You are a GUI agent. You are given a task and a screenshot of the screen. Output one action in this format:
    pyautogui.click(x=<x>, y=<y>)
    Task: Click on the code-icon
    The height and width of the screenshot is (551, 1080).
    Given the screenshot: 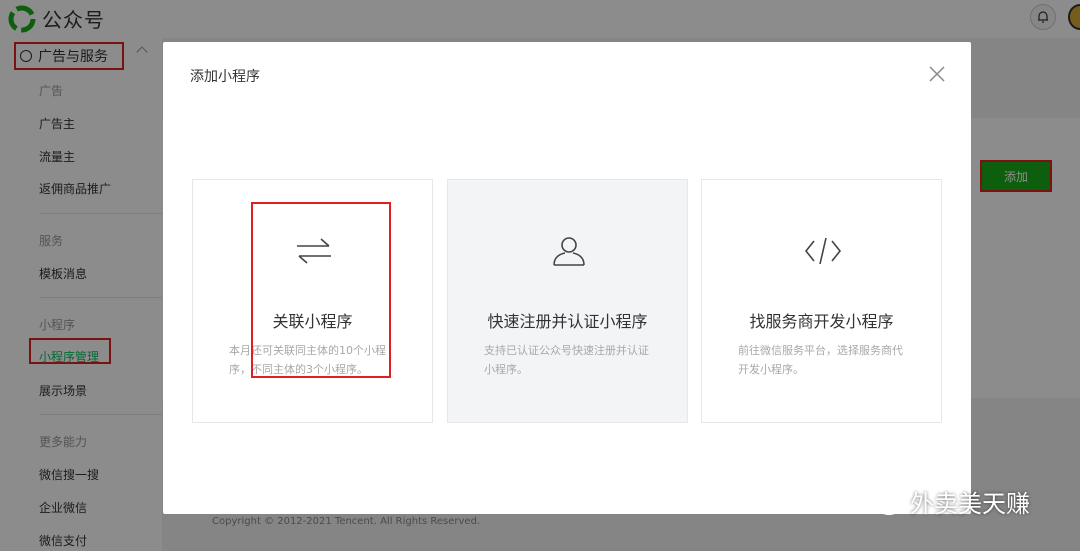 What is the action you would take?
    pyautogui.click(x=823, y=251)
    